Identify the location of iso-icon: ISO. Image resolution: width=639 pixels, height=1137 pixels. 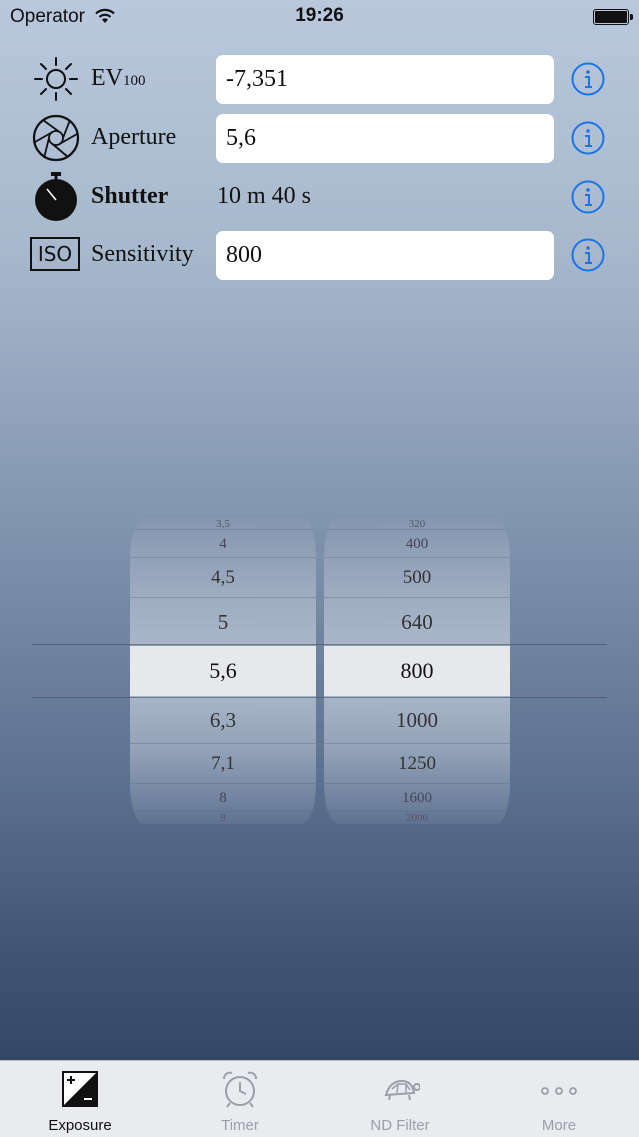
(56, 262).